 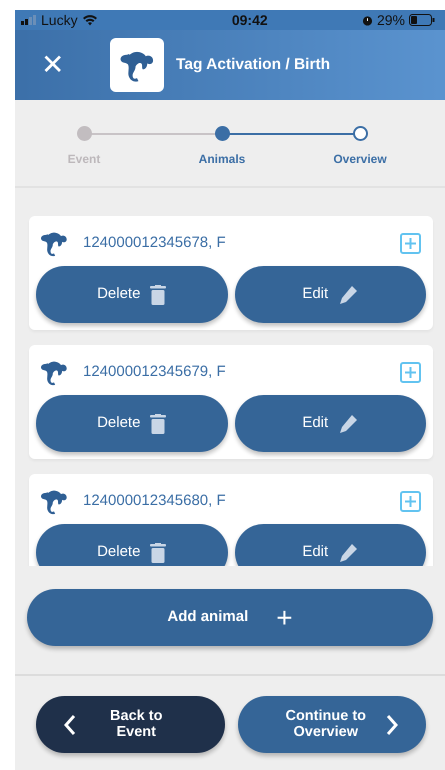 I want to click on animal-id: 124000012345678, F, so click(x=155, y=242).